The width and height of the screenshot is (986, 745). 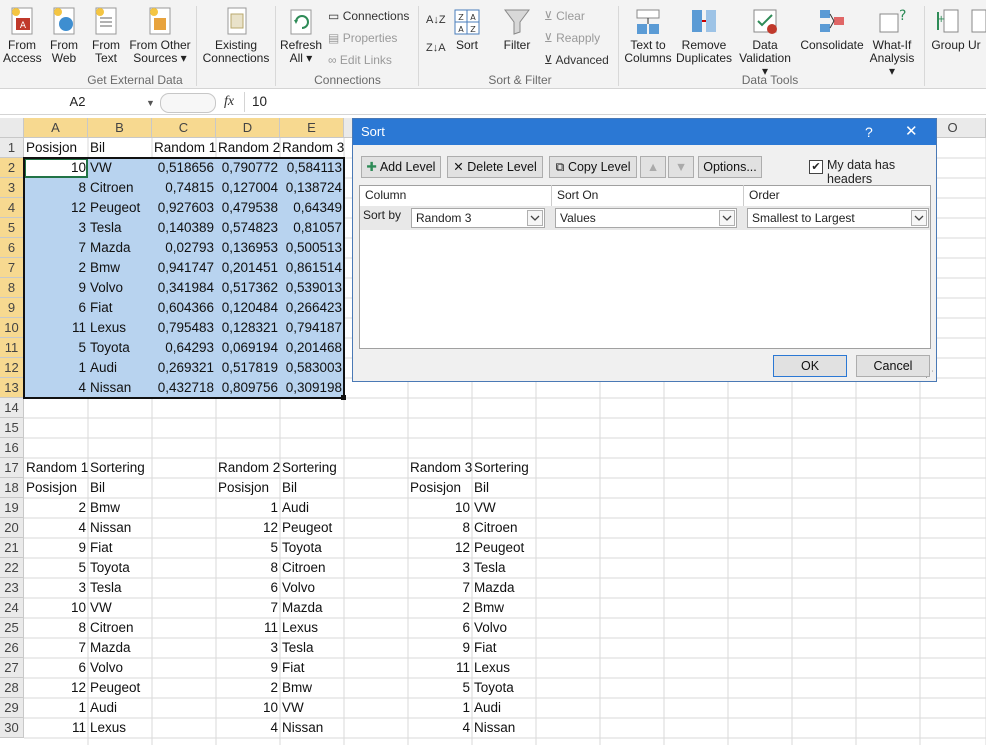 What do you see at coordinates (248, 308) in the screenshot?
I see `cell: 0,120484` at bounding box center [248, 308].